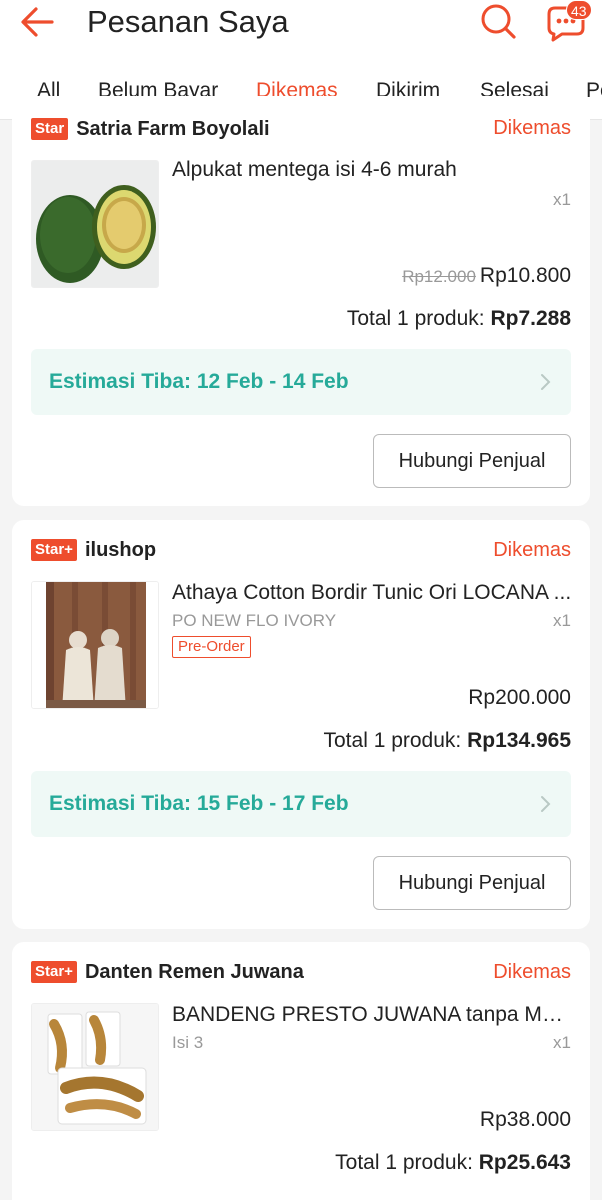 Image resolution: width=602 pixels, height=1200 pixels. What do you see at coordinates (199, 381) in the screenshot?
I see `eta-text: Estimasi Tiba: 12 Feb - 14 Feb` at bounding box center [199, 381].